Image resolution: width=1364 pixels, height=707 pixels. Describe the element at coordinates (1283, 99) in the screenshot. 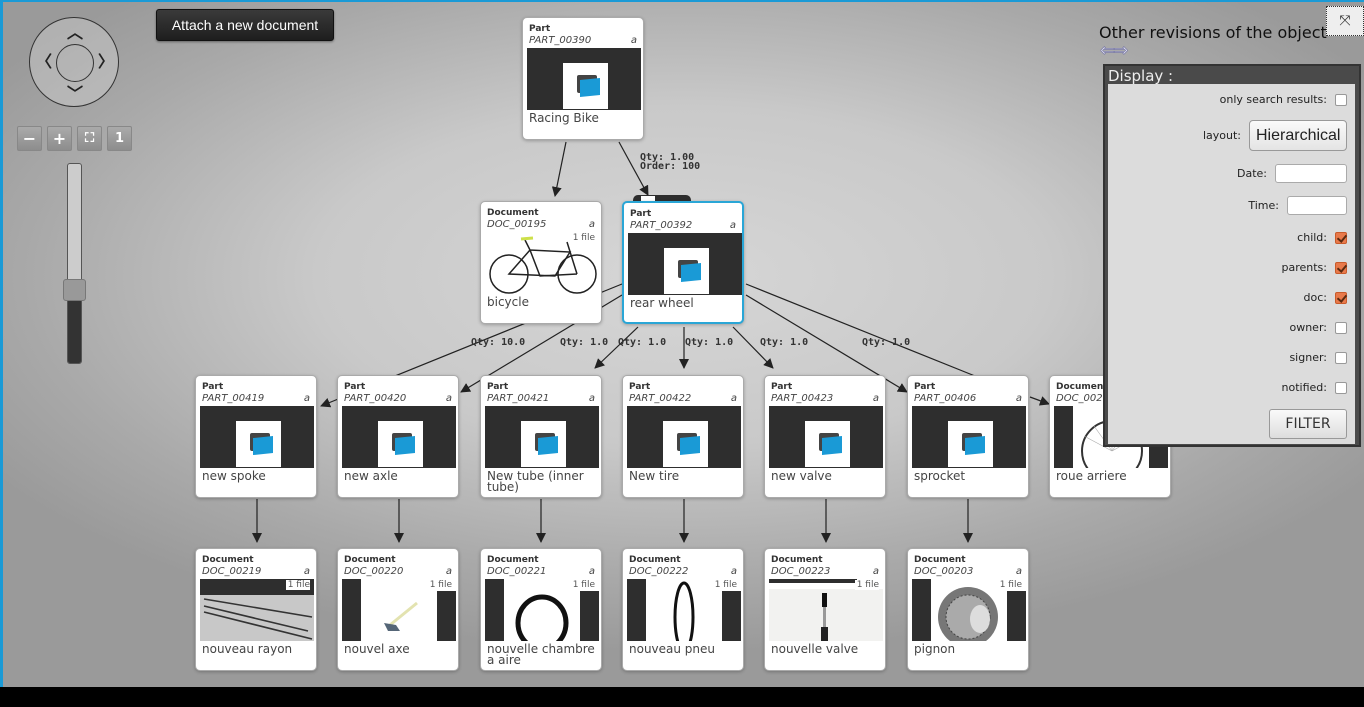

I see `only-search-results-row: only search results:` at that location.